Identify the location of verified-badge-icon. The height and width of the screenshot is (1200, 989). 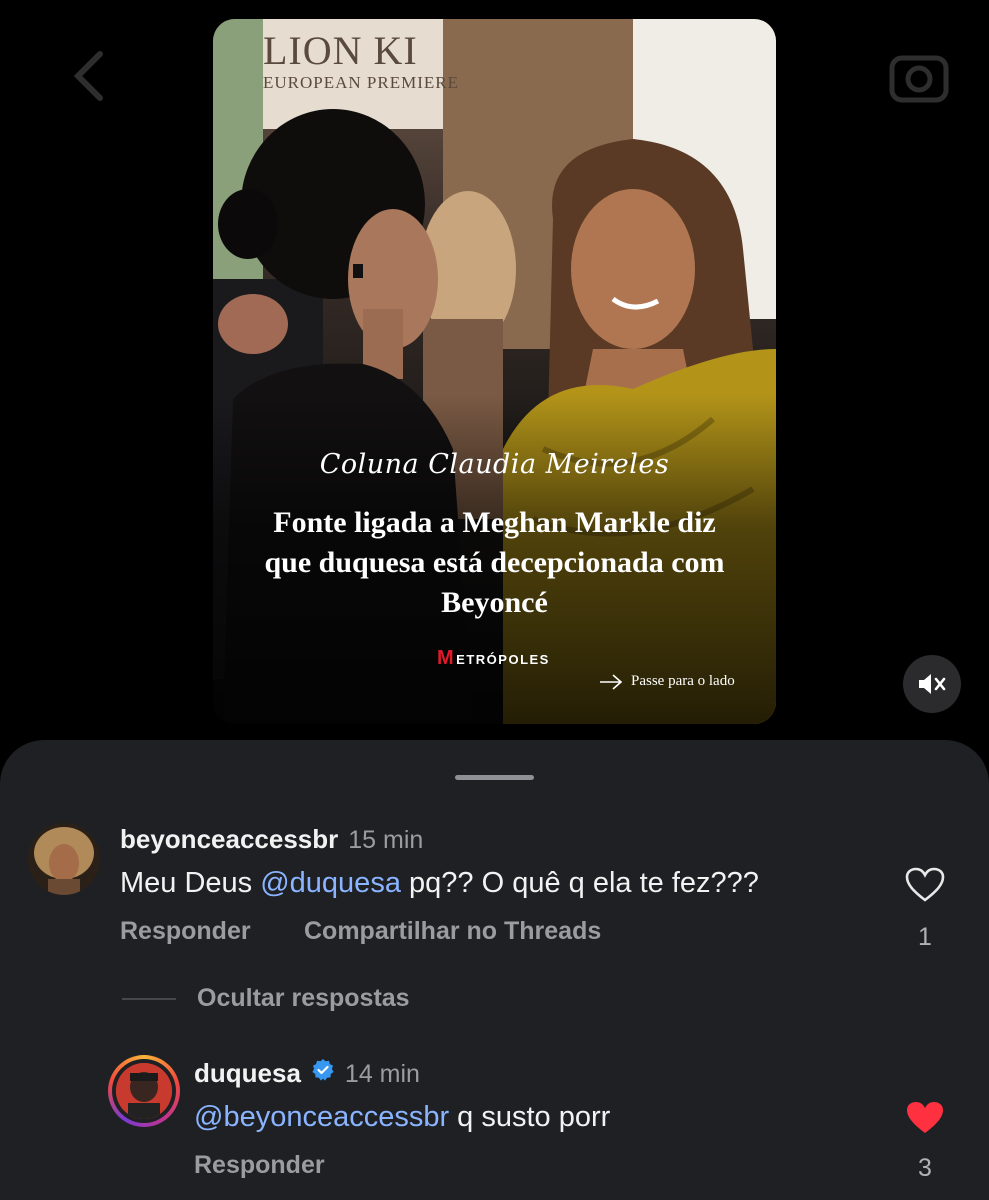
(323, 1070).